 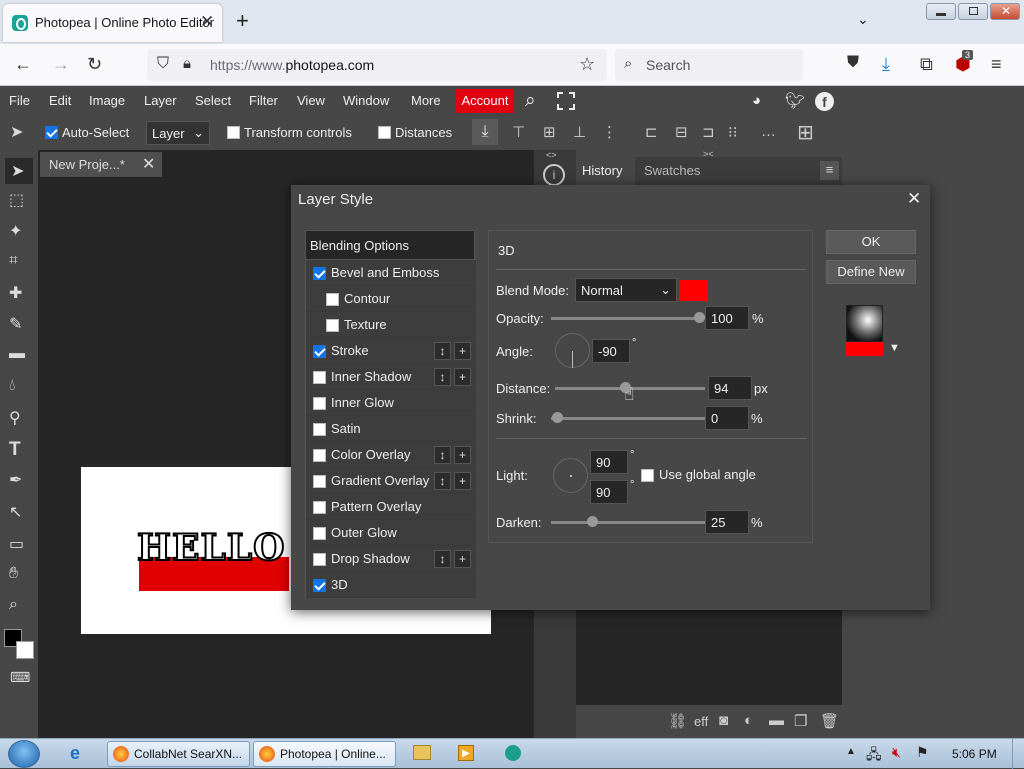 What do you see at coordinates (672, 170) in the screenshot?
I see `tab-swatches: Swatches` at bounding box center [672, 170].